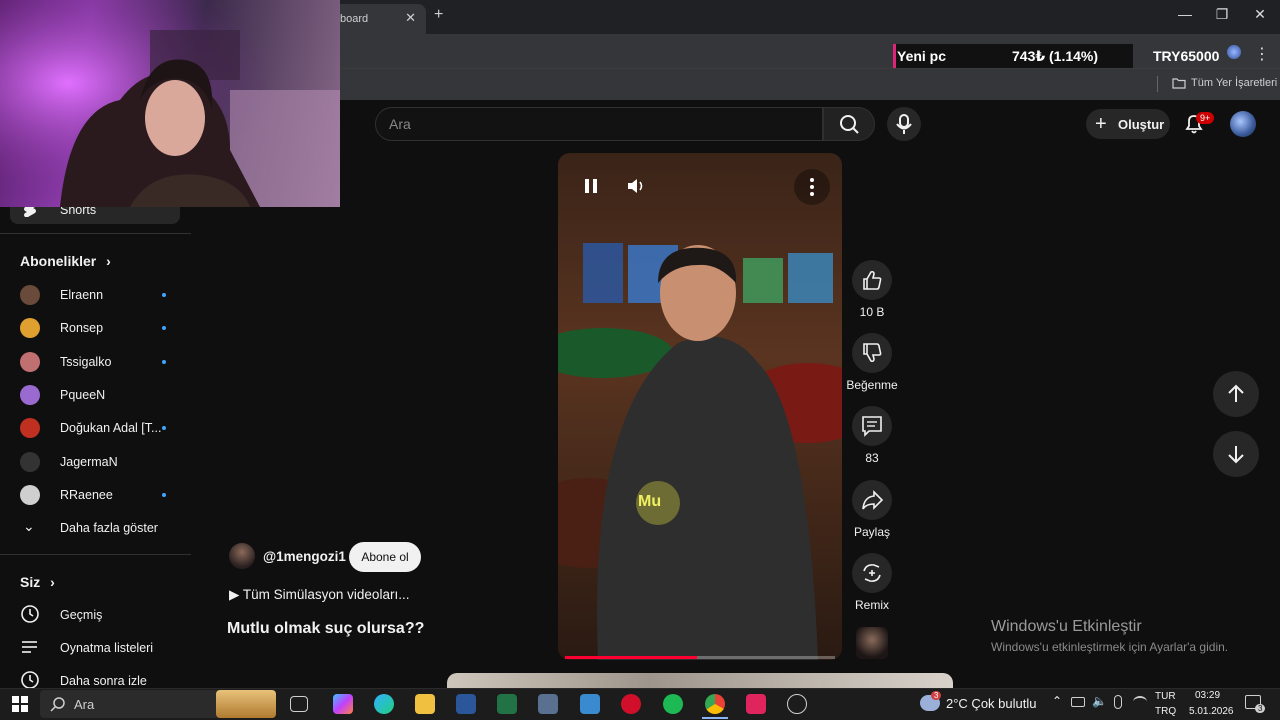 The height and width of the screenshot is (720, 1280). I want to click on spotify-icon, so click(673, 704).